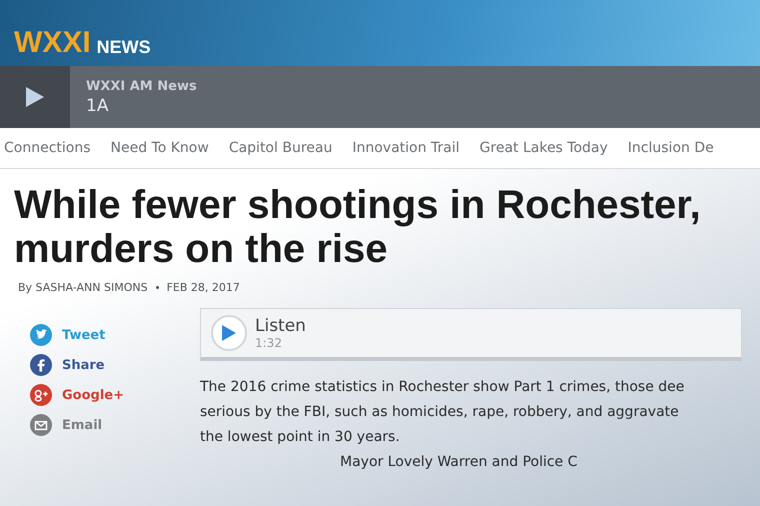 The image size is (760, 506). I want to click on station-name: WXXI AM News, so click(141, 86).